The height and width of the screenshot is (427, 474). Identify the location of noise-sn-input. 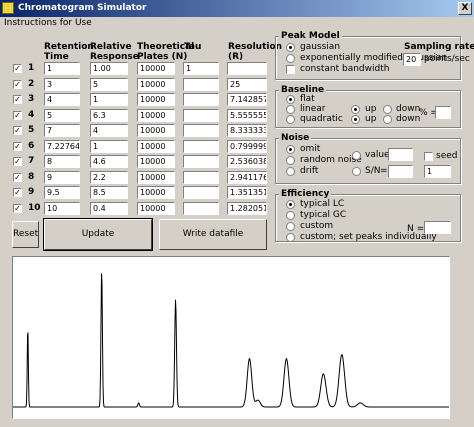
(400, 171).